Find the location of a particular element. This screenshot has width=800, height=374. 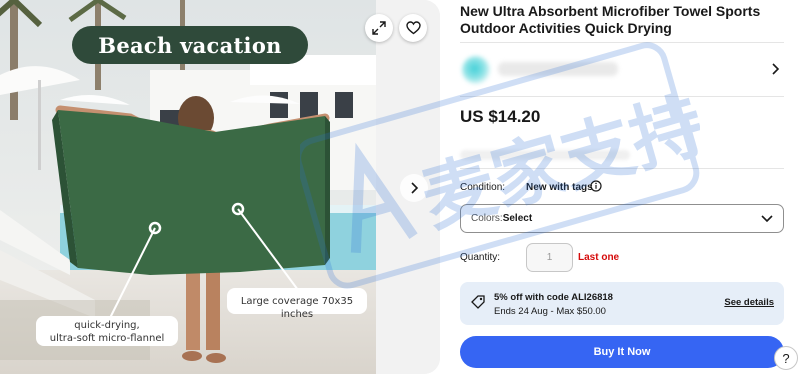

condition-label: Condition: is located at coordinates (483, 187).